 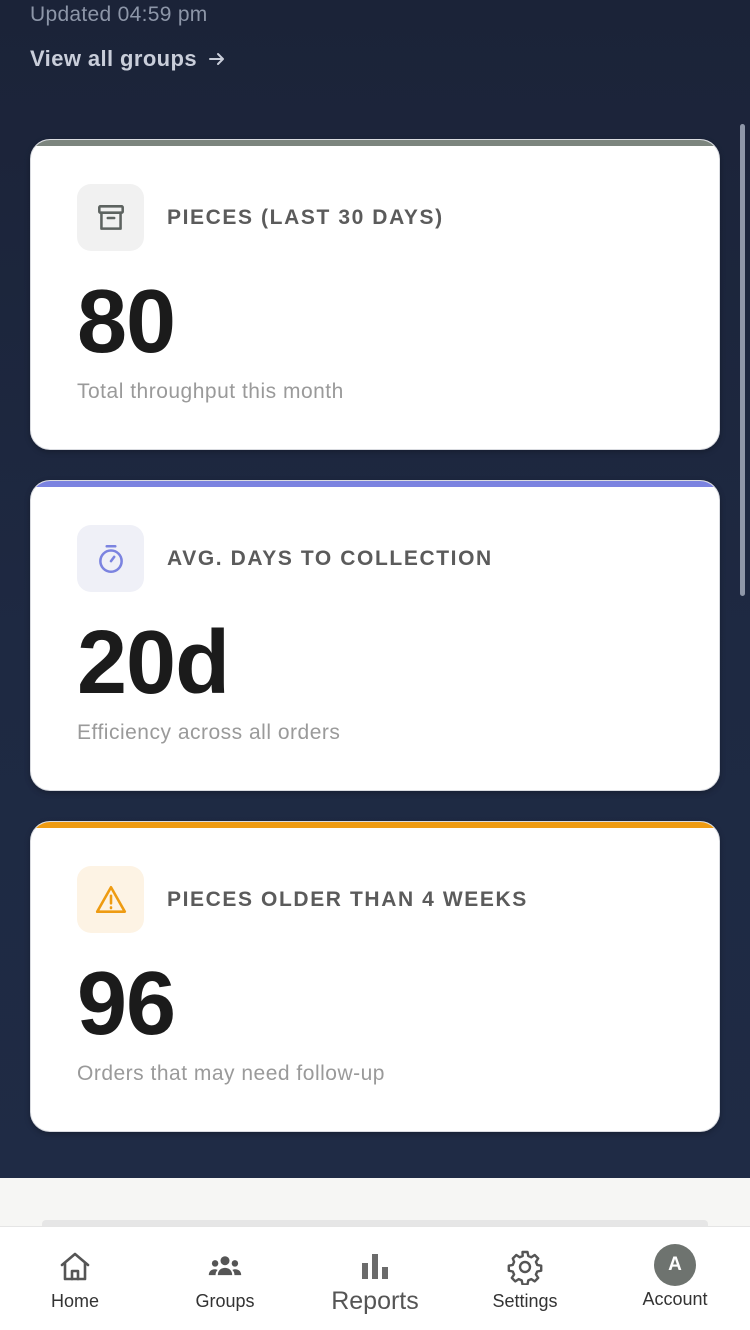 I want to click on card-label: PIECES OLDER THAN 4 WEEKS, so click(x=347, y=899).